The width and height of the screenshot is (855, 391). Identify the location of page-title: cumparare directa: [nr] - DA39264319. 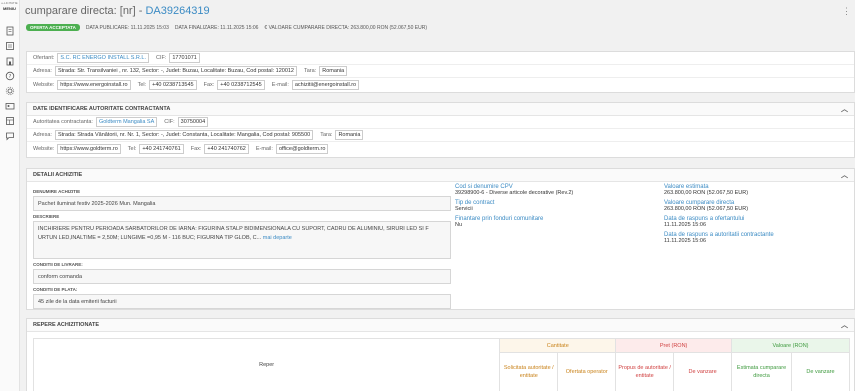
(117, 11).